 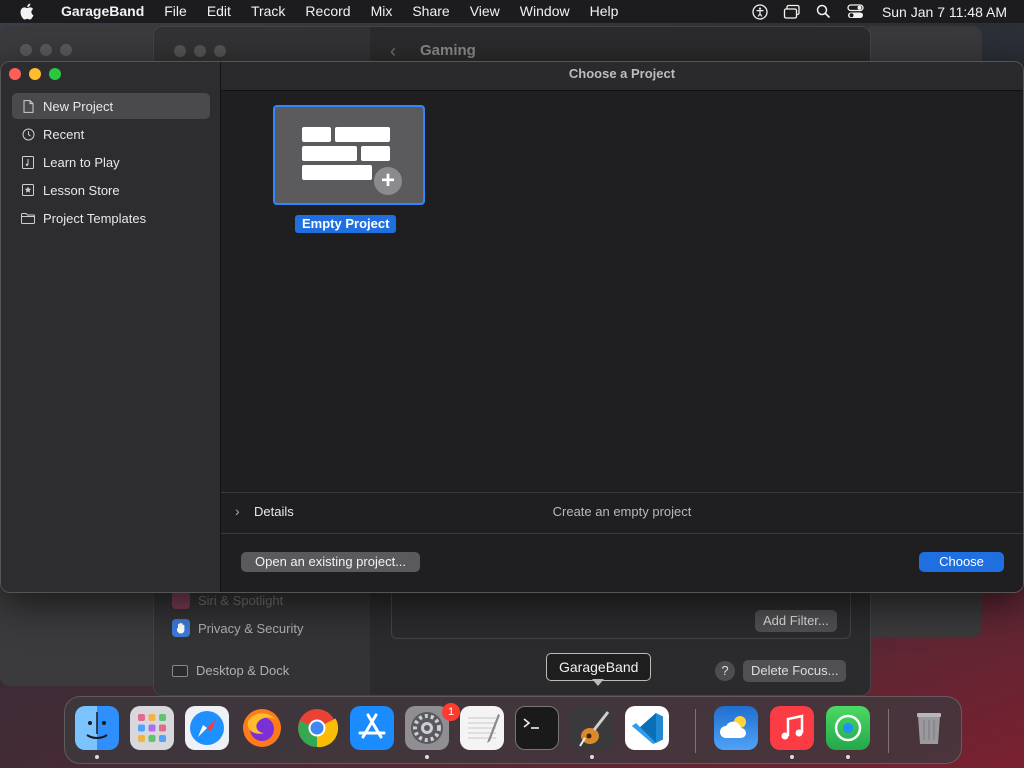 What do you see at coordinates (430, 11) in the screenshot?
I see `menu-share: Share` at bounding box center [430, 11].